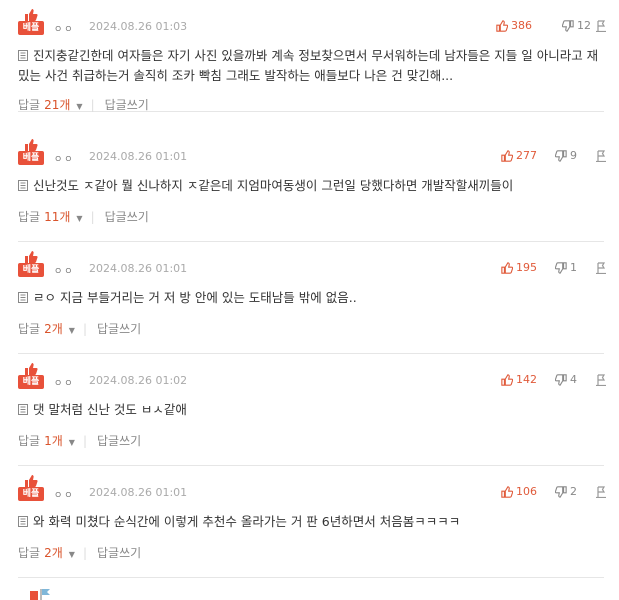  Describe the element at coordinates (138, 26) in the screenshot. I see `comment-date: 2024.08.26 01:03` at that location.